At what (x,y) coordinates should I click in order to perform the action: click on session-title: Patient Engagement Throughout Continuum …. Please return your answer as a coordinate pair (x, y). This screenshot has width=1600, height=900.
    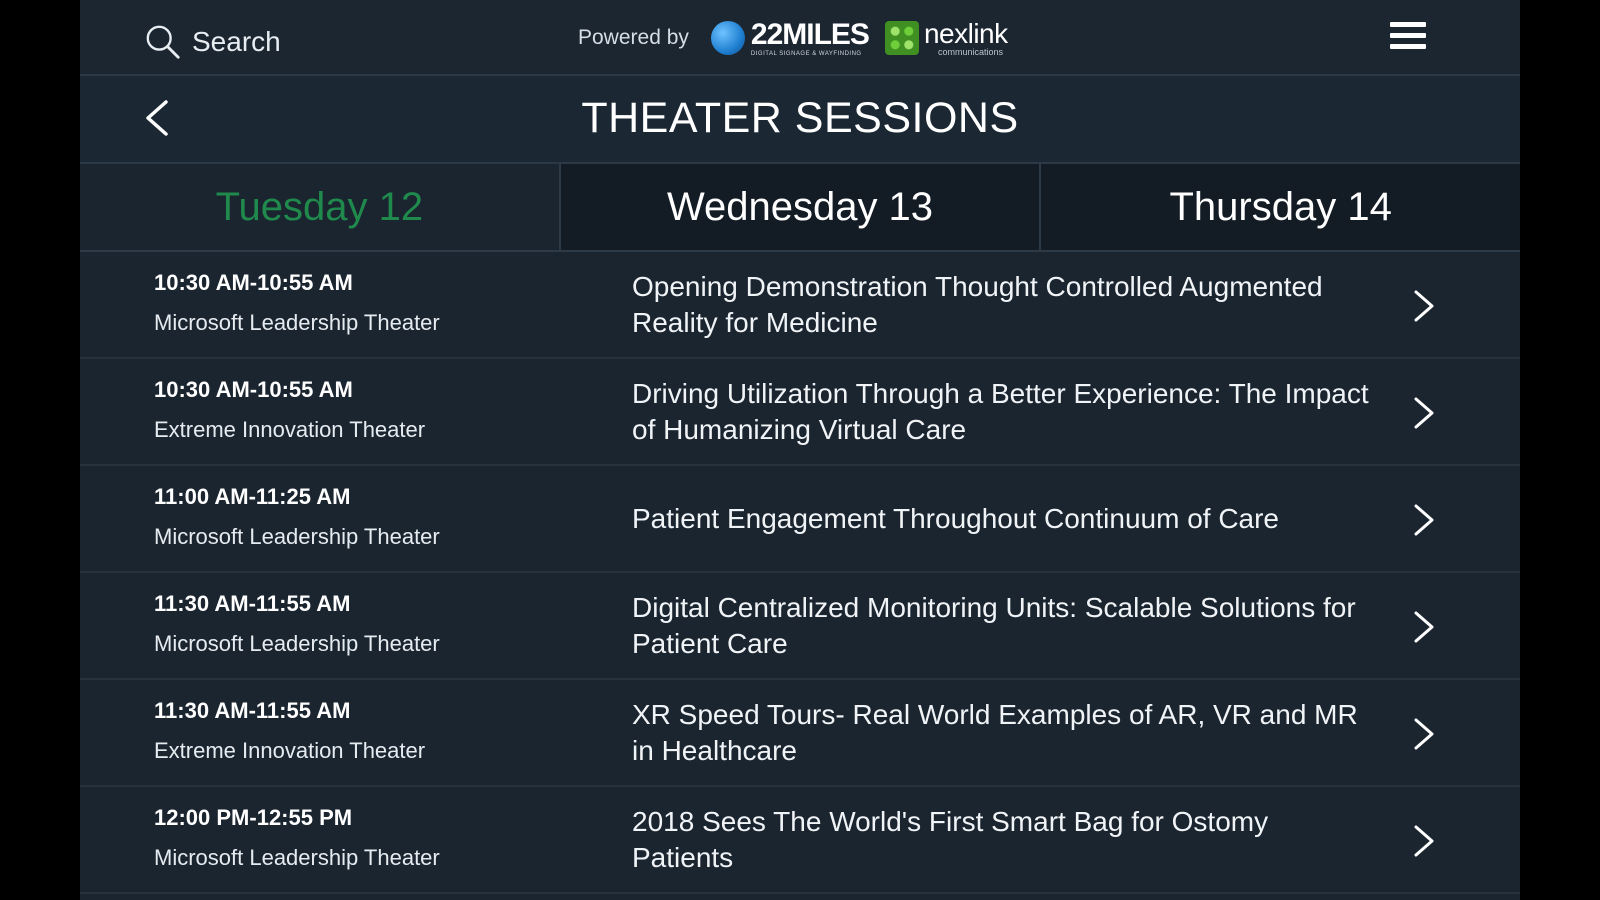
    Looking at the image, I should click on (956, 518).